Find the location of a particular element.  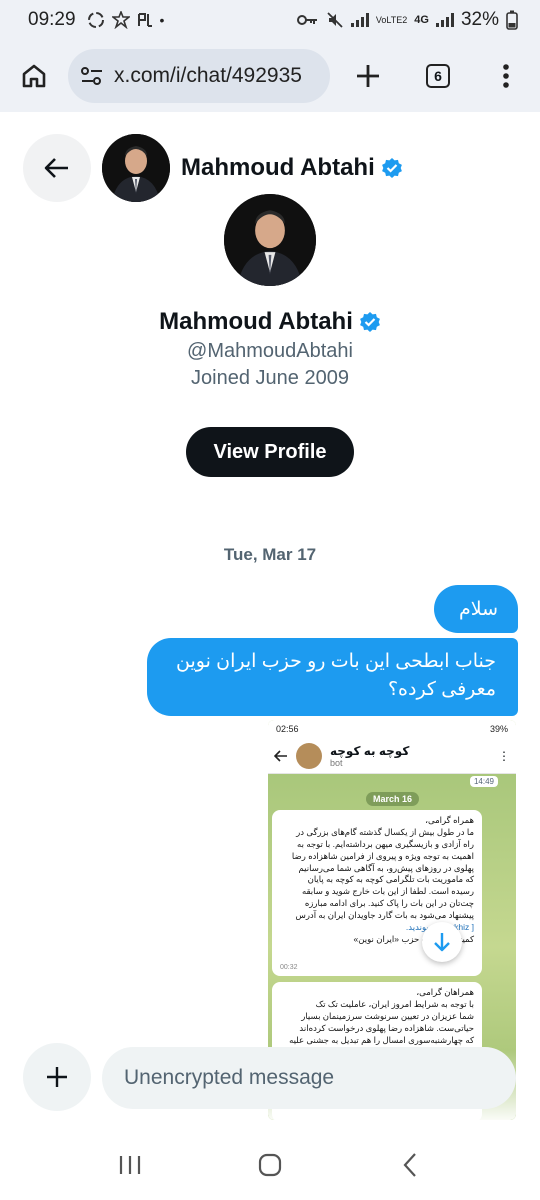

back-button is located at coordinates (57, 168).